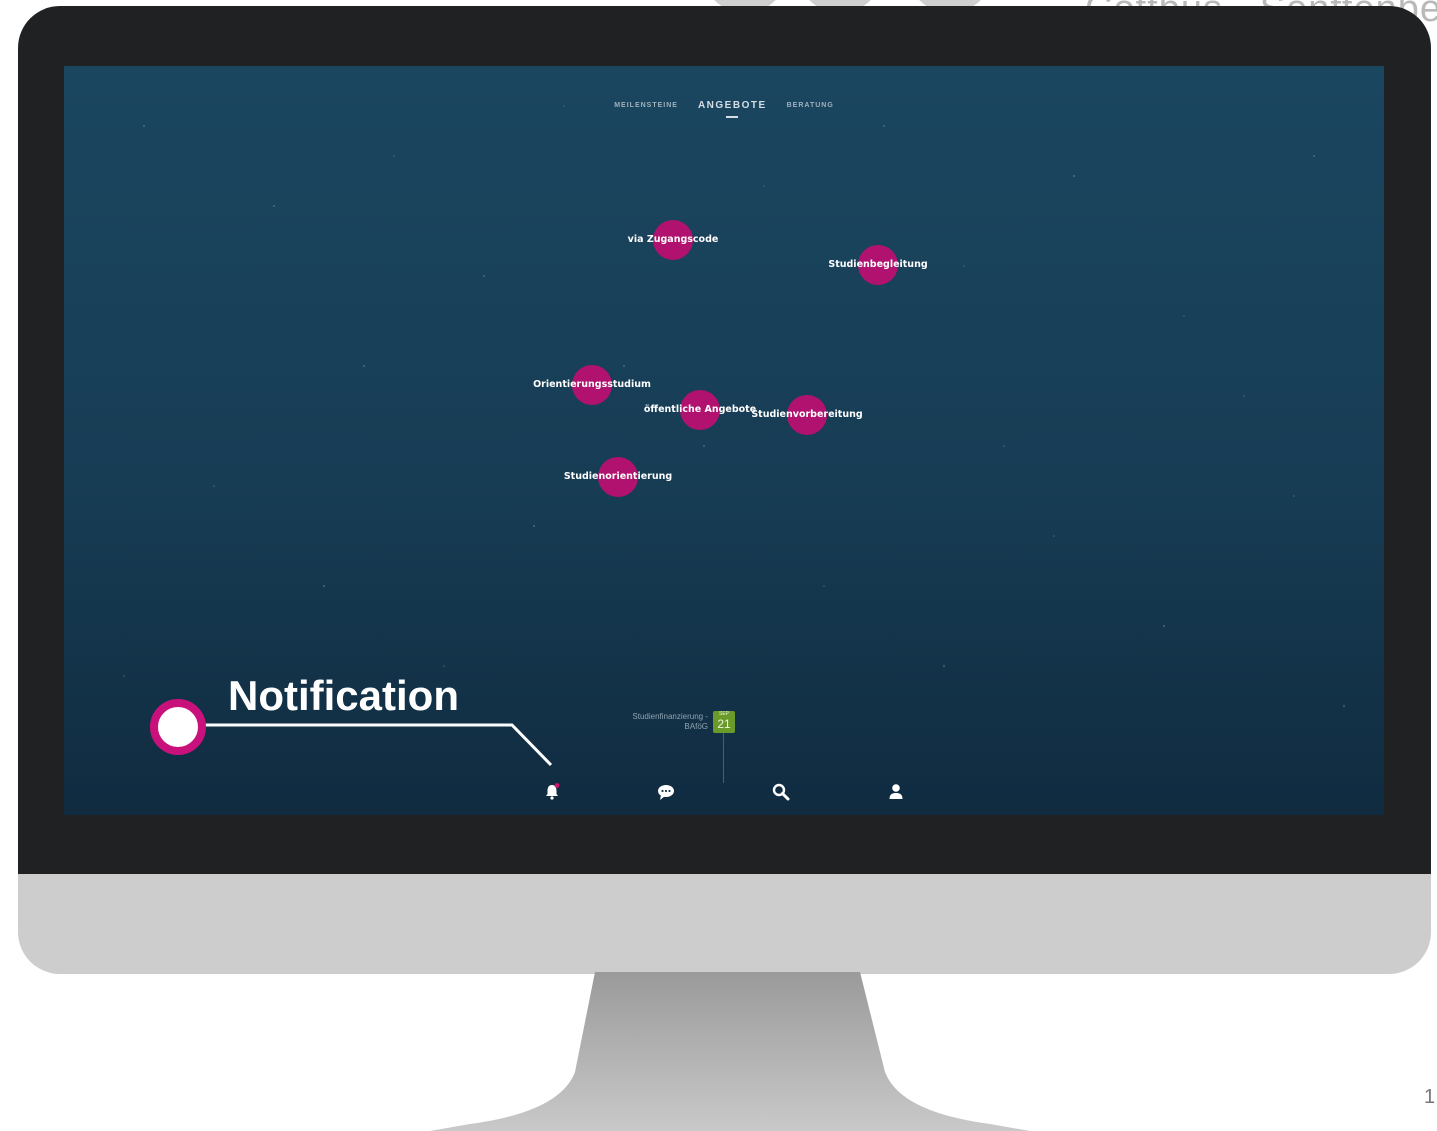 The width and height of the screenshot is (1437, 1131). Describe the element at coordinates (618, 476) in the screenshot. I see `node-label: Studienorientierung` at that location.